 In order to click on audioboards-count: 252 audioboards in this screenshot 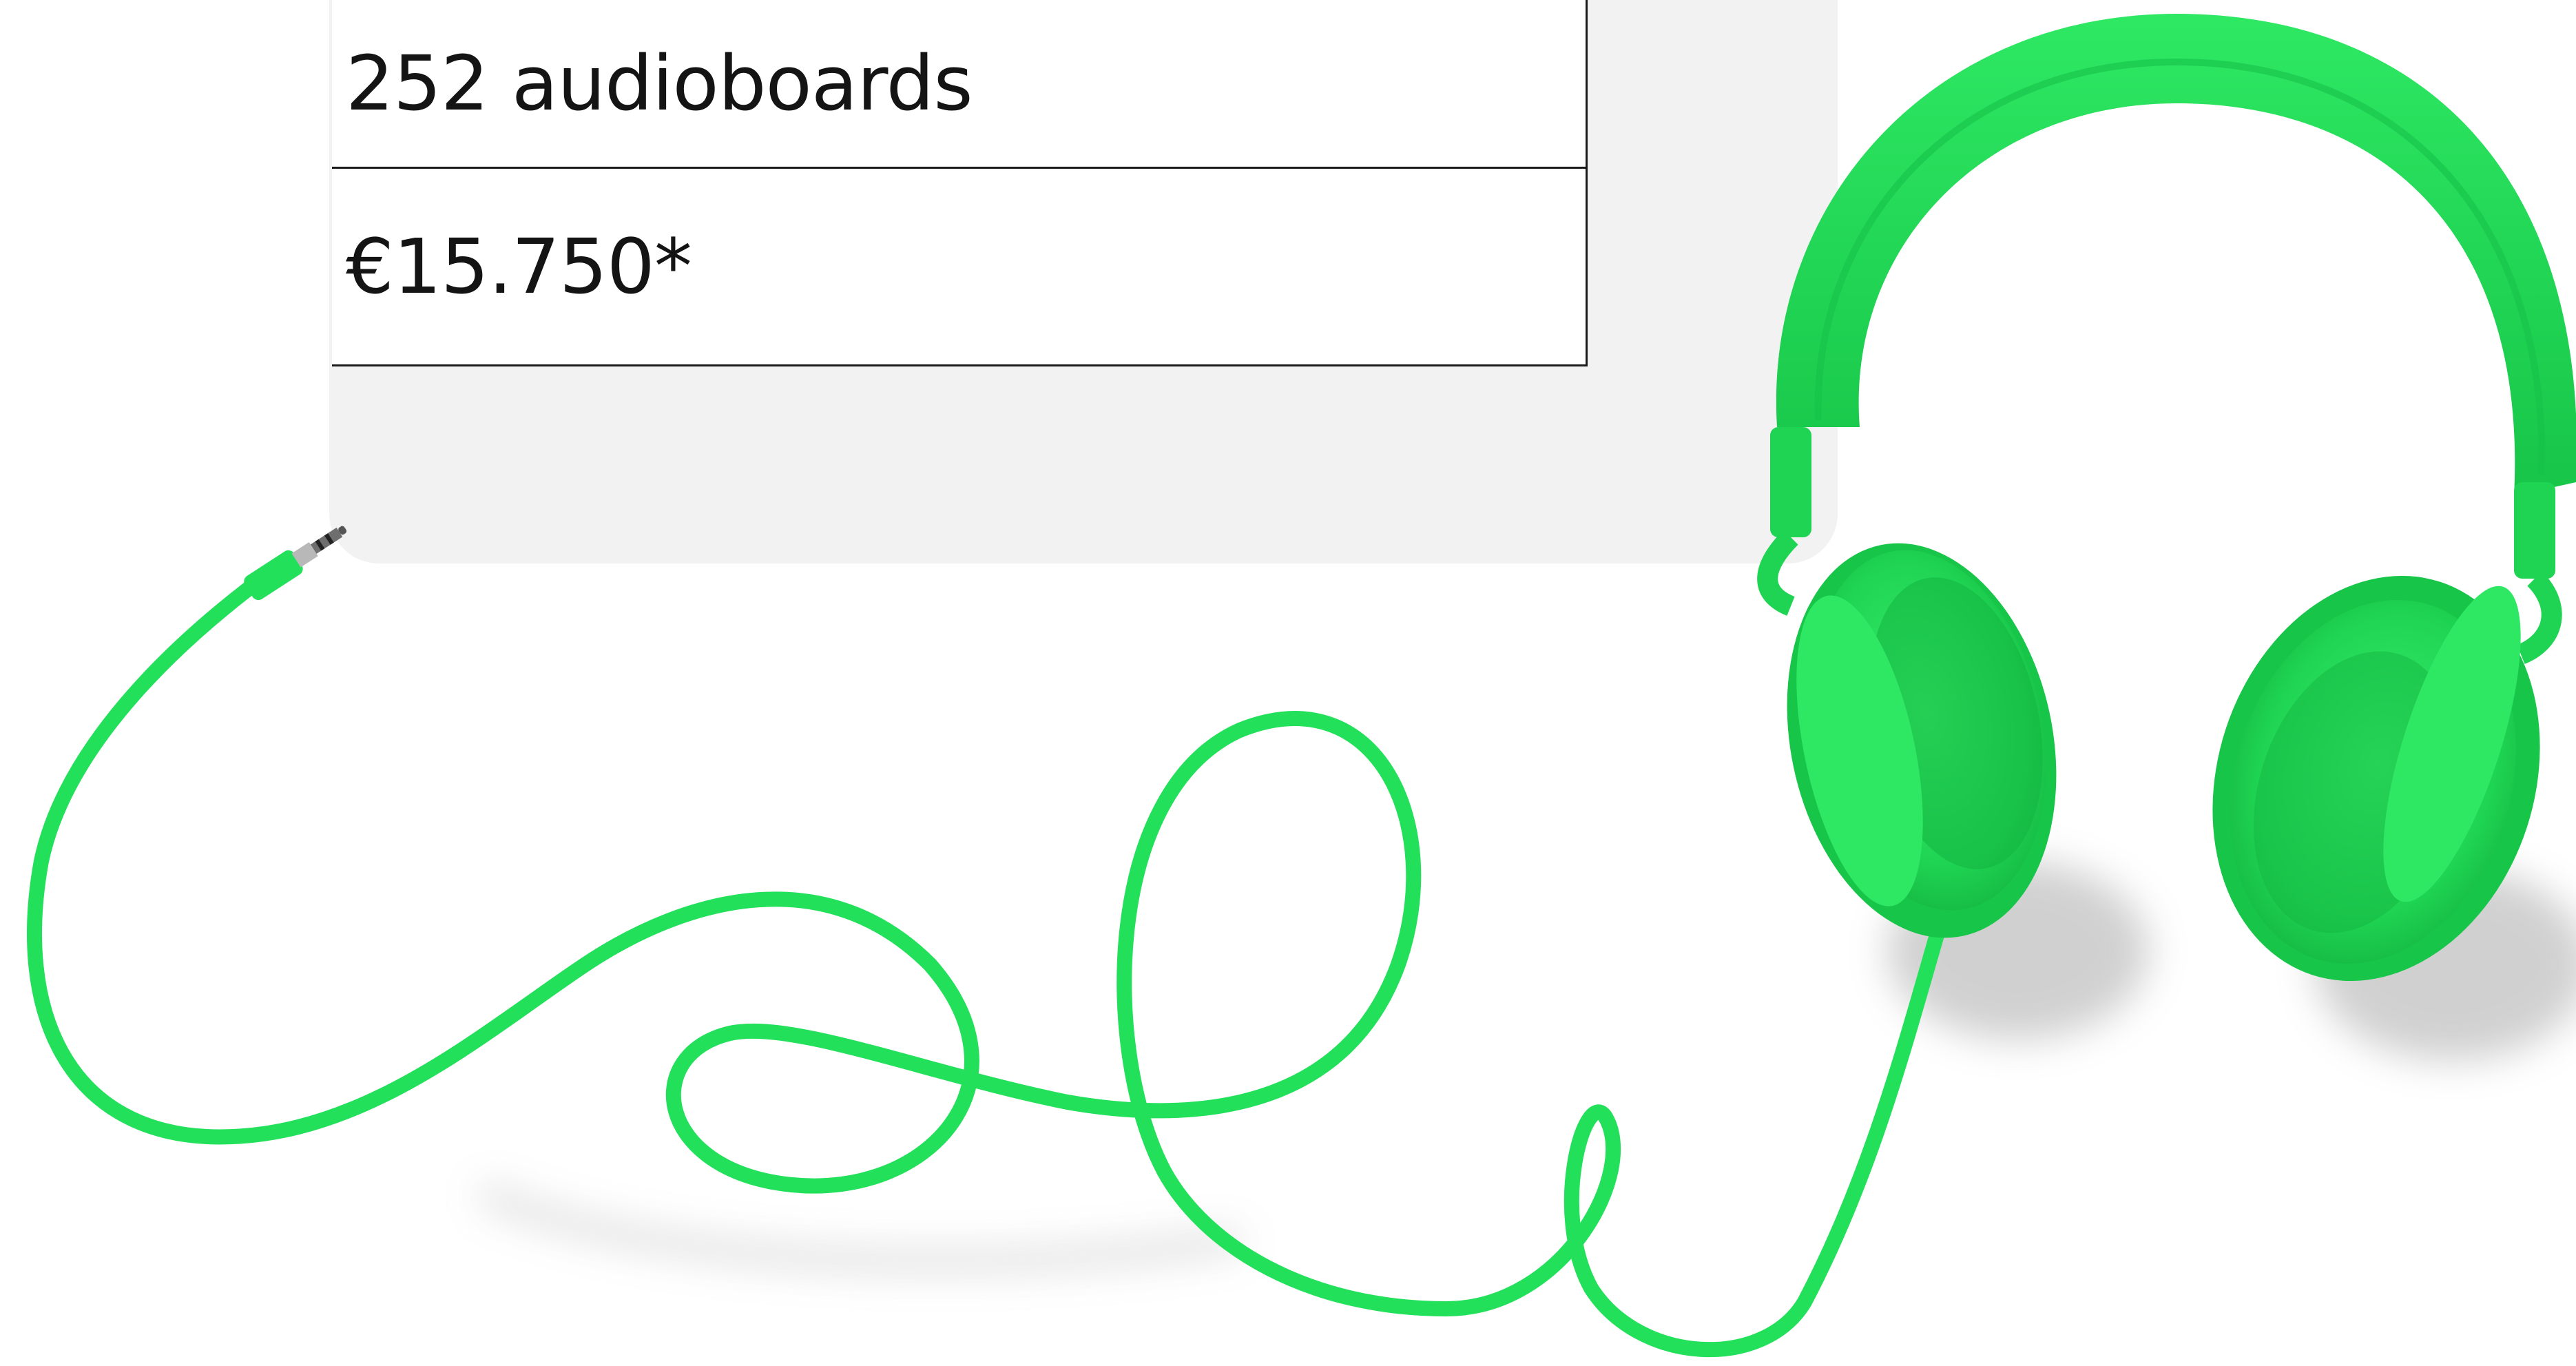, I will do `click(659, 83)`.